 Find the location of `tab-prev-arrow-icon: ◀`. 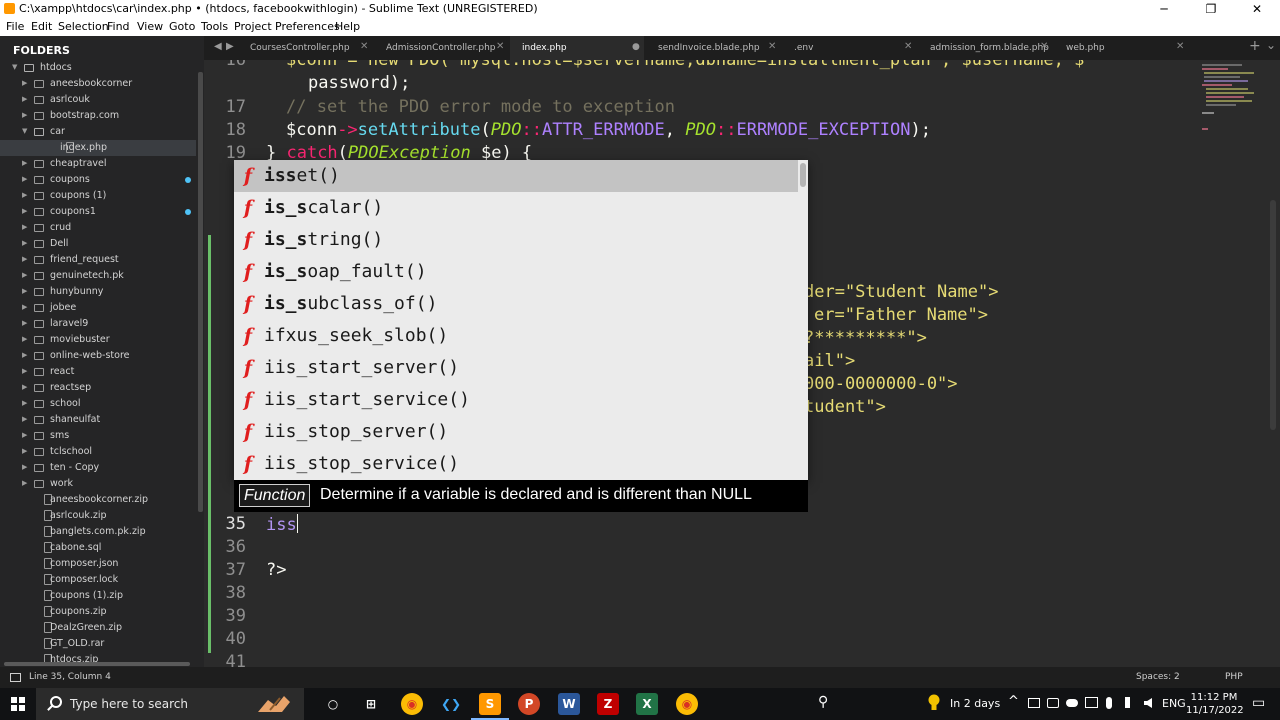

tab-prev-arrow-icon: ◀ is located at coordinates (218, 46).